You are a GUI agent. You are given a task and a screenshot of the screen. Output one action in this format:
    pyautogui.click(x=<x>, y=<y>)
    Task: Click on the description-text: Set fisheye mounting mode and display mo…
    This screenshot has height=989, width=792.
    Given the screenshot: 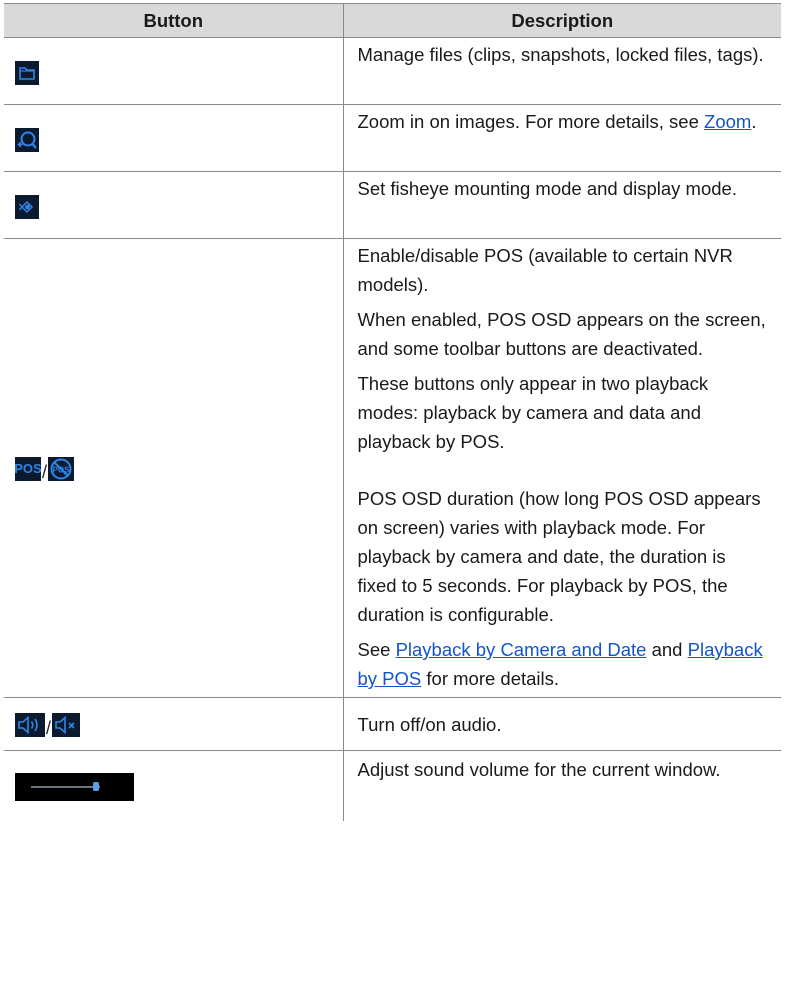 What is the action you would take?
    pyautogui.click(x=547, y=188)
    